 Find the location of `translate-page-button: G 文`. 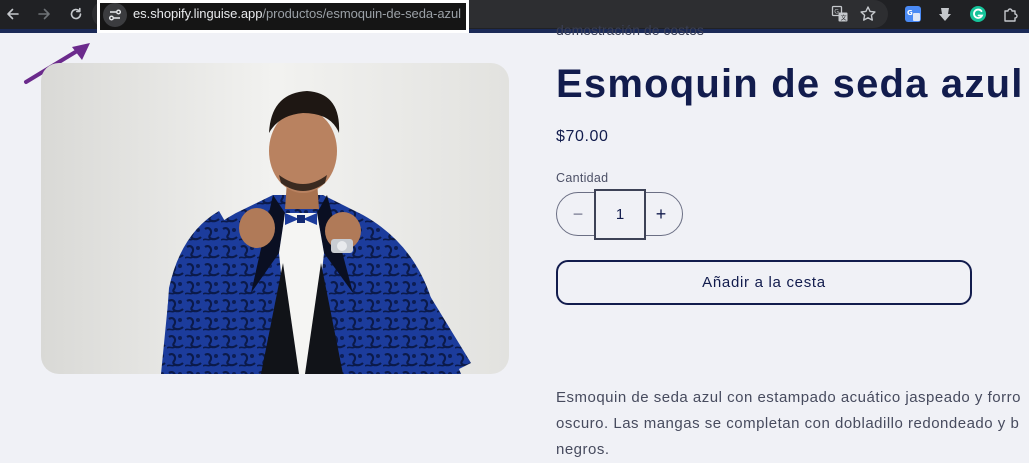

translate-page-button: G 文 is located at coordinates (840, 14).